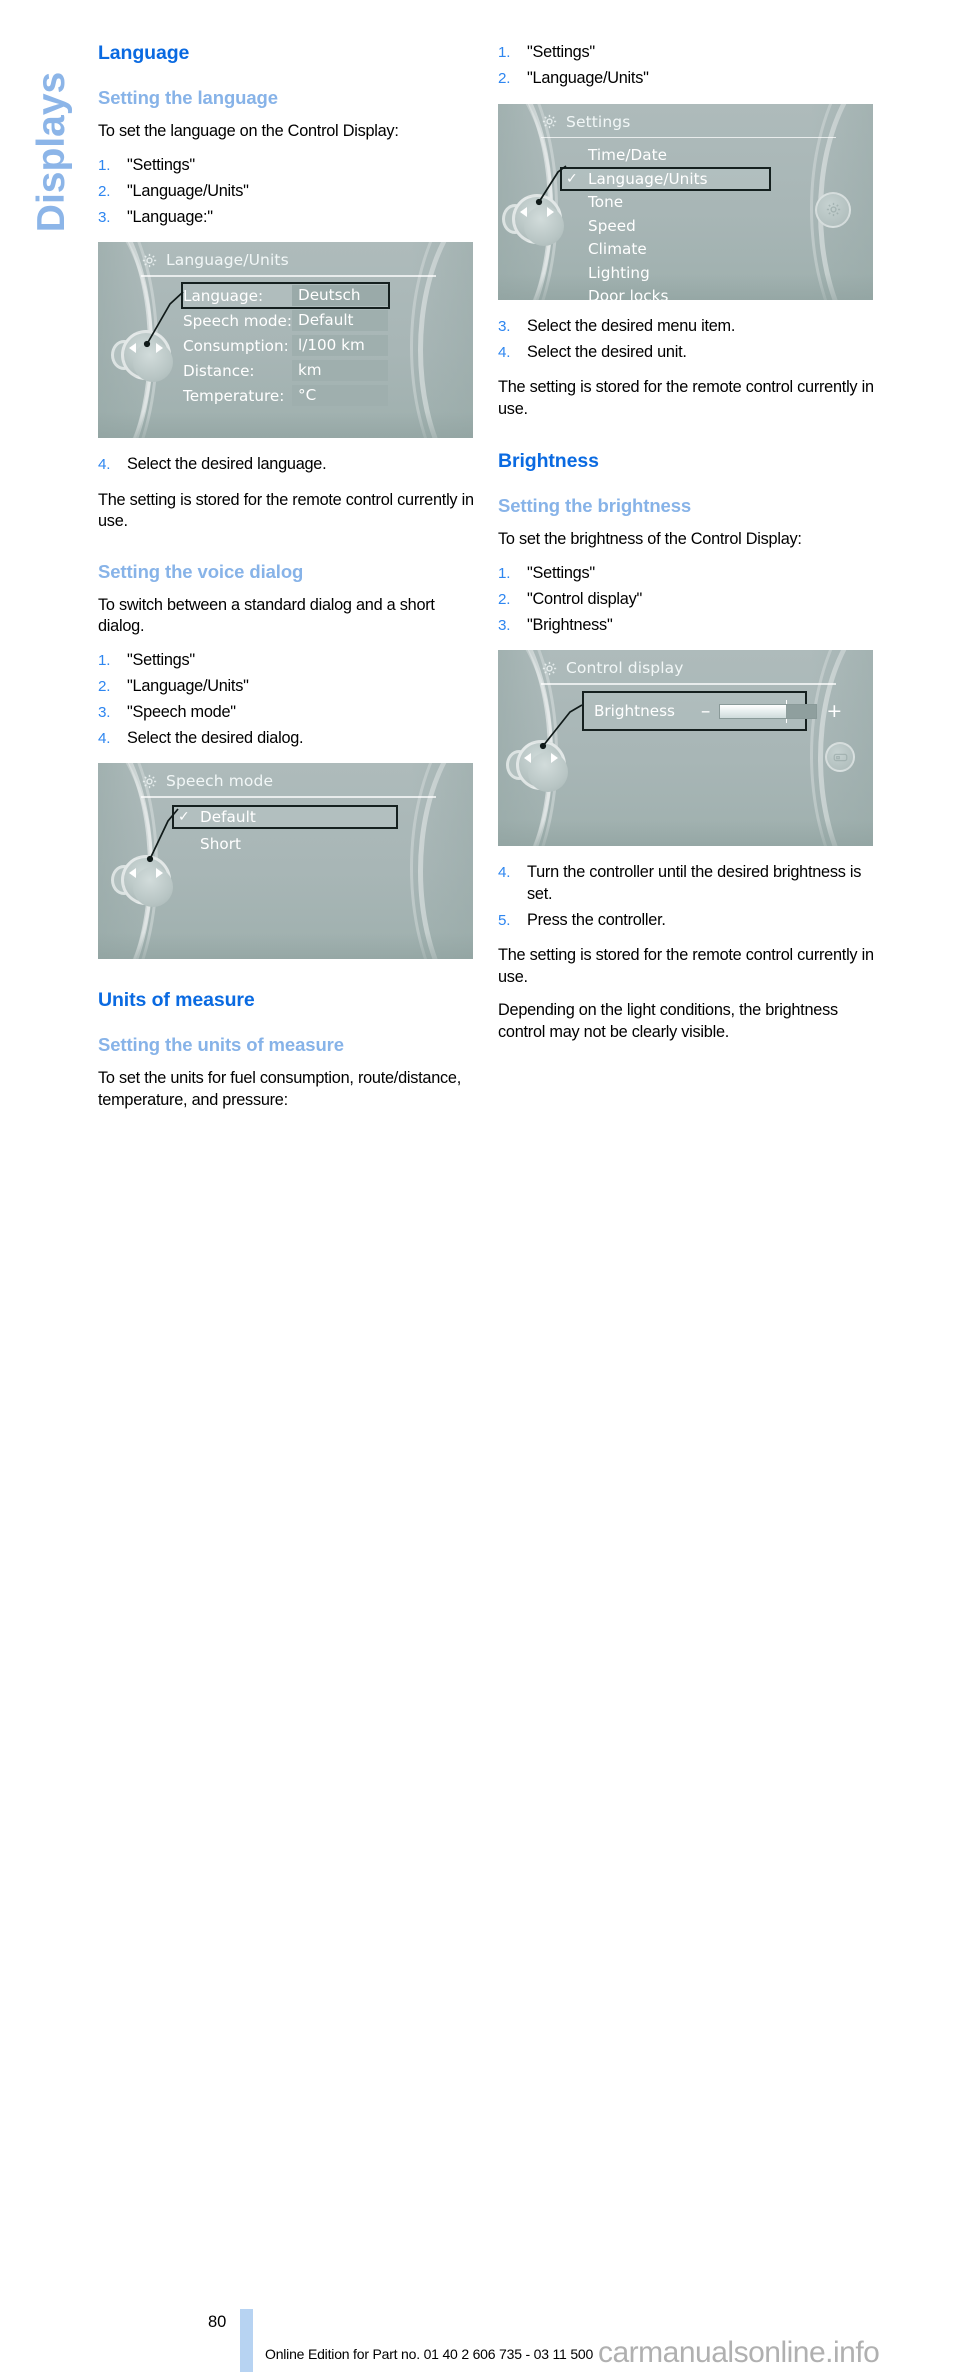 The height and width of the screenshot is (2372, 960). What do you see at coordinates (285, 817) in the screenshot?
I see `list-item: ✓ Default` at bounding box center [285, 817].